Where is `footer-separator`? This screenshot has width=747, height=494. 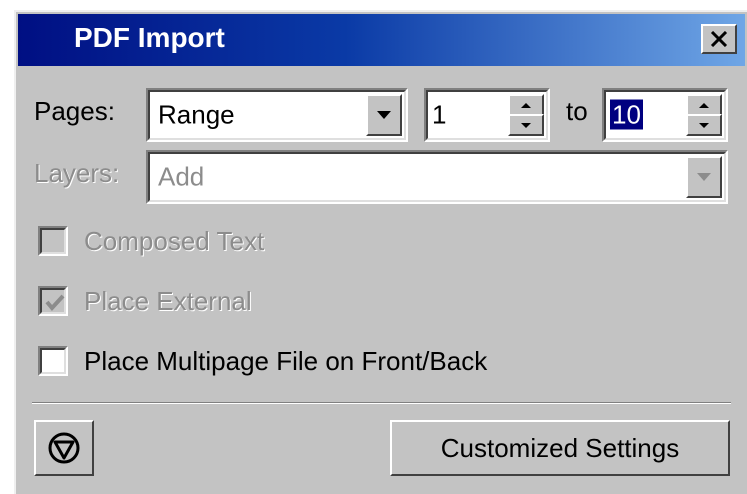 footer-separator is located at coordinates (381, 403).